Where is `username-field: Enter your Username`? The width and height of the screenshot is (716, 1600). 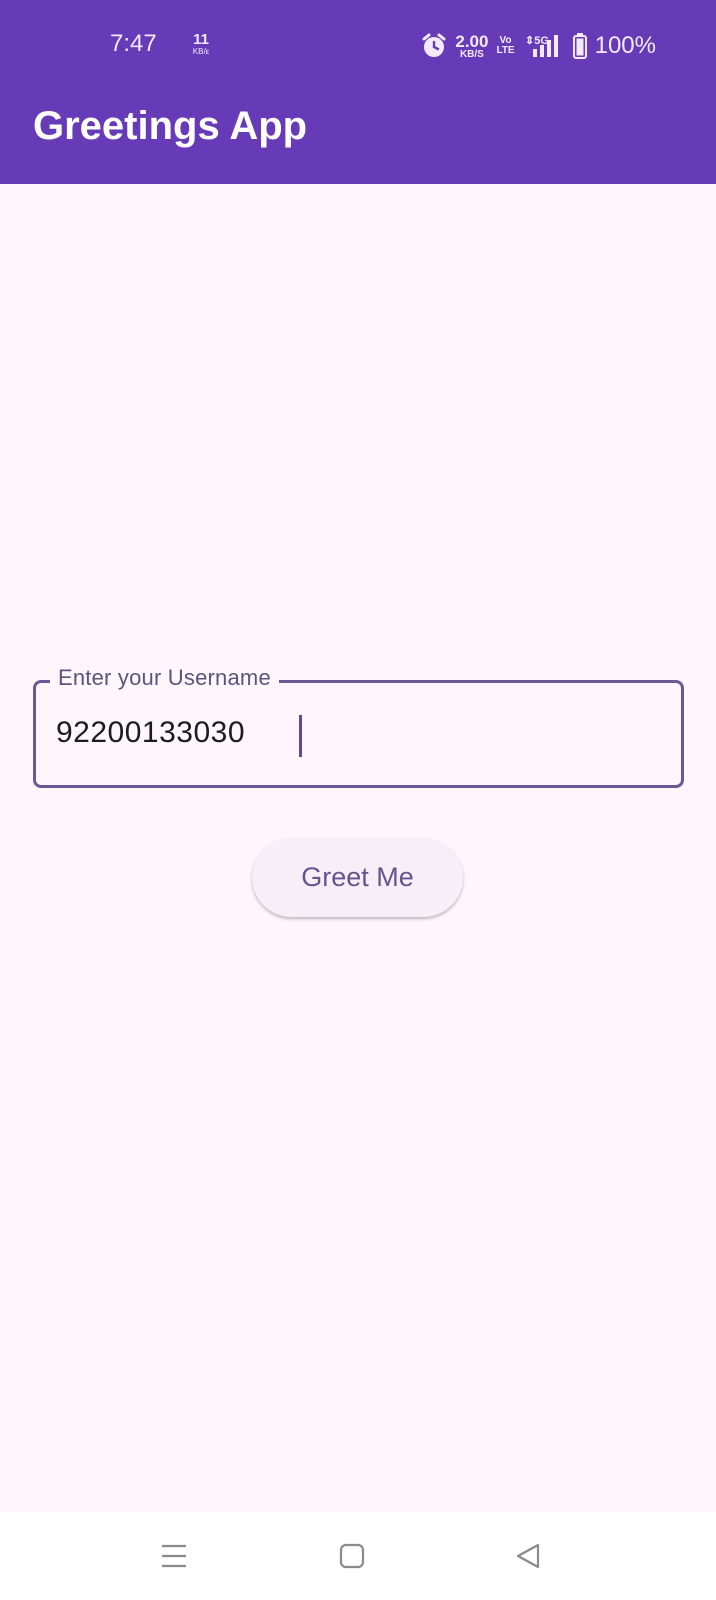 username-field: Enter your Username is located at coordinates (358, 726).